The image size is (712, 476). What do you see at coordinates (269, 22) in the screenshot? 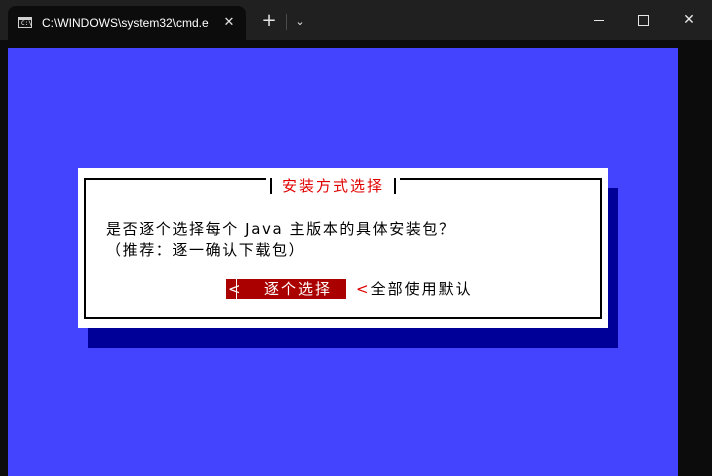
I see `new-tab-button: +` at bounding box center [269, 22].